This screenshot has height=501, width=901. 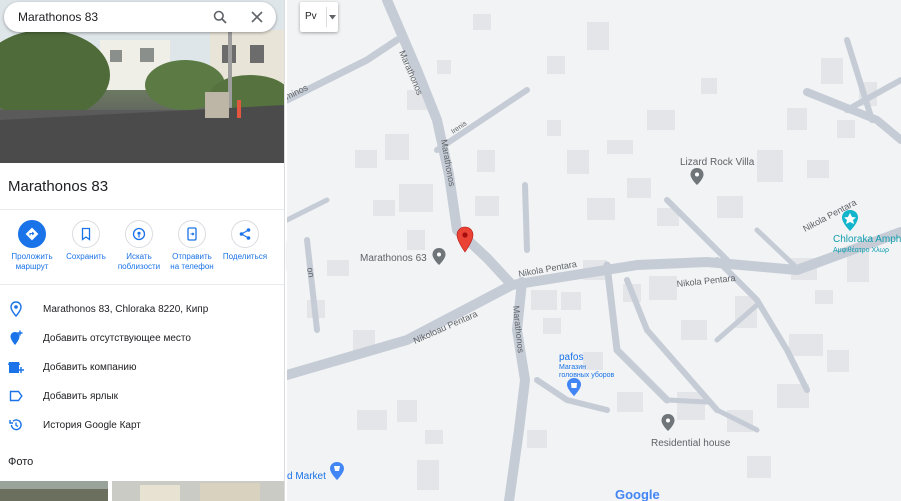 I want to click on poi-market: d Market, so click(x=315, y=472).